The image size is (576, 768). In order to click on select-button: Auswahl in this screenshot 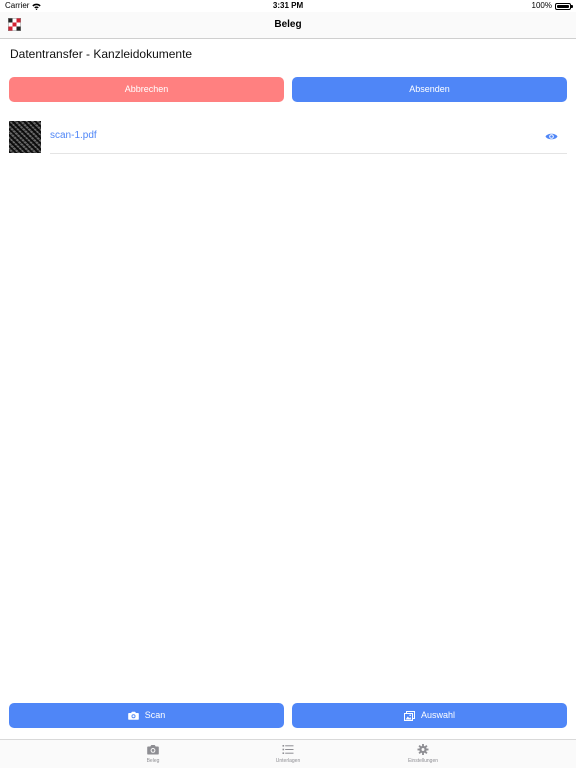, I will do `click(429, 715)`.